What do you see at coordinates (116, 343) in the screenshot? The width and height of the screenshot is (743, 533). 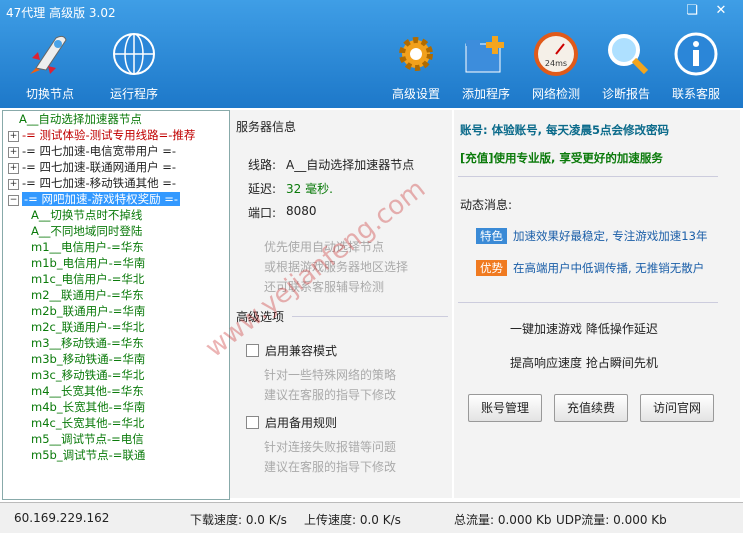 I see `tree-item: m3__移动铁通-=华东` at bounding box center [116, 343].